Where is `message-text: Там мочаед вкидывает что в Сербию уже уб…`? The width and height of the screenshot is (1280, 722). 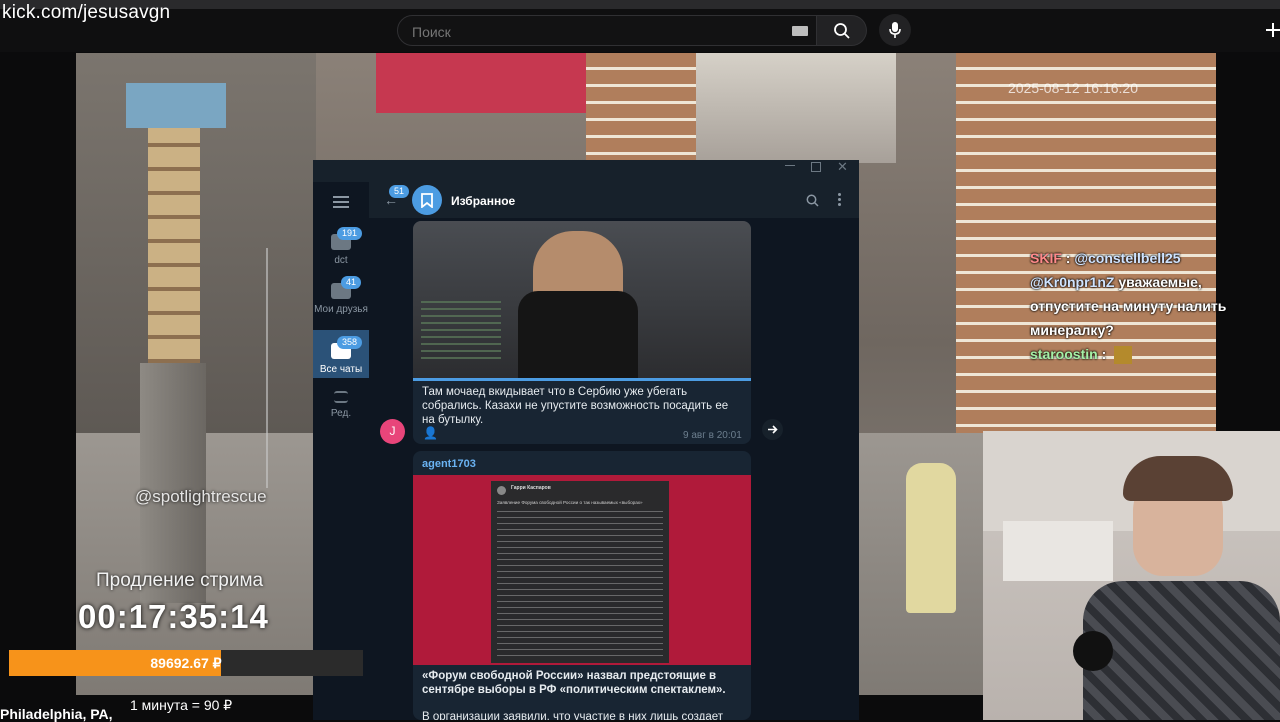
message-text: Там мочаед вкидывает что в Сербию уже уб… is located at coordinates (575, 406).